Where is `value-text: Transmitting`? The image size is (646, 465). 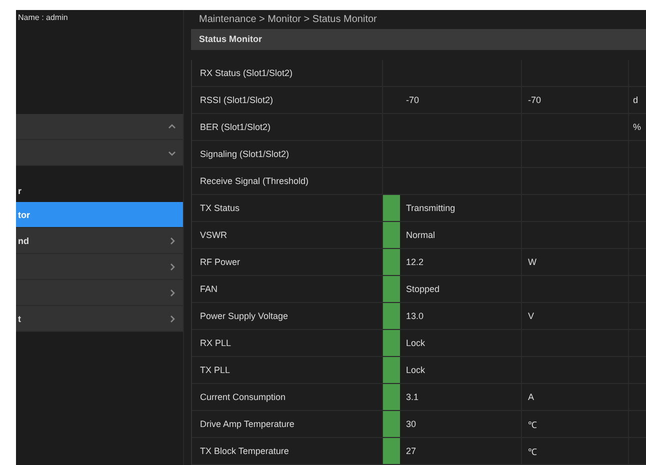
value-text: Transmitting is located at coordinates (431, 208).